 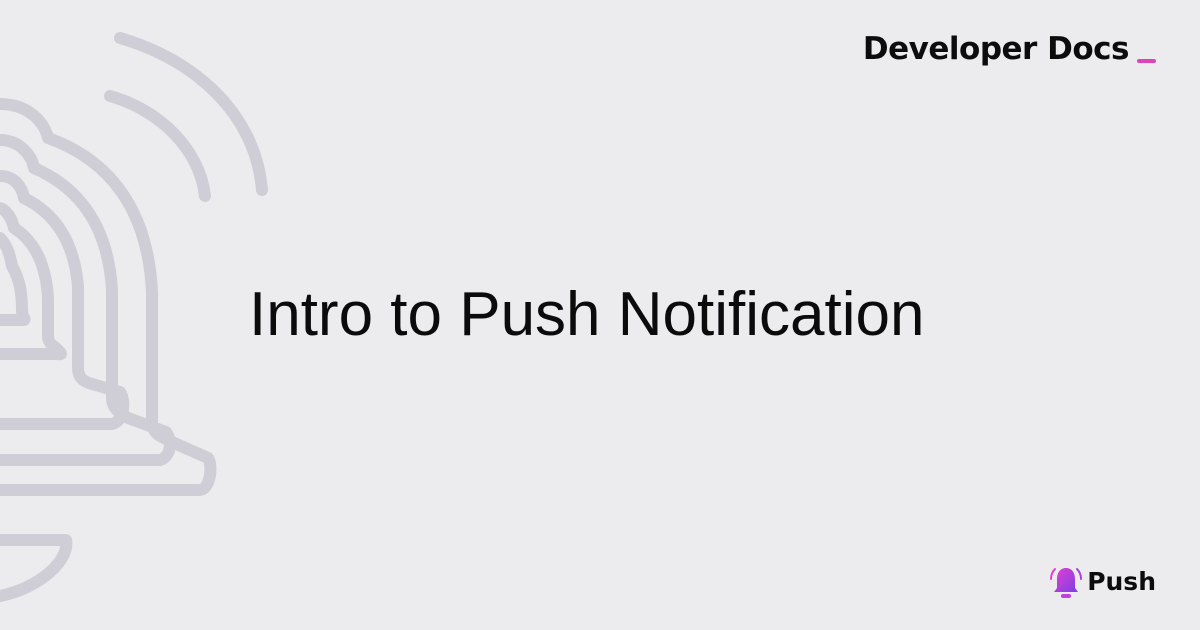 I want to click on brand-logo: Push, so click(x=1102, y=582).